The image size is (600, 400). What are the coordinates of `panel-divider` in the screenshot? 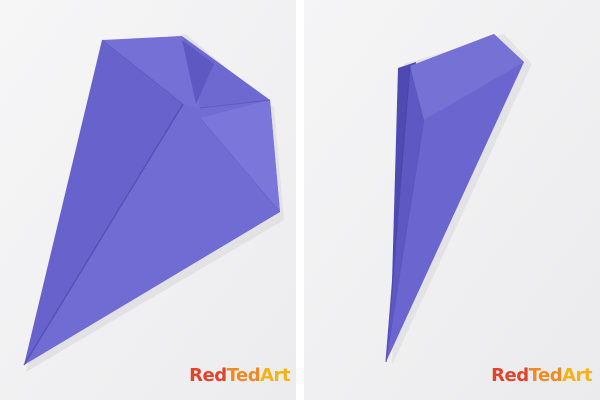 It's located at (300, 200).